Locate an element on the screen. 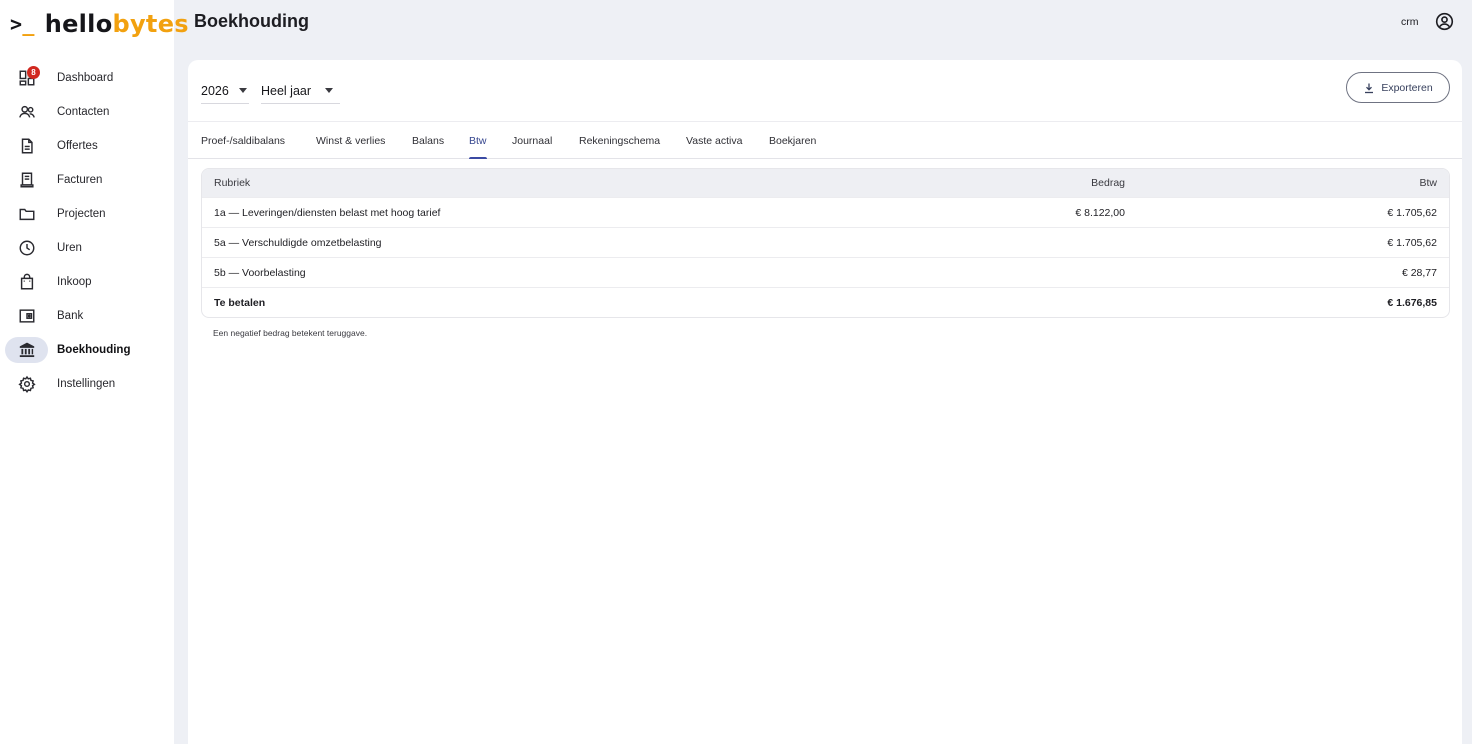 Image resolution: width=1472 pixels, height=744 pixels. tab-rekeningschema: Rekeningschema is located at coordinates (619, 140).